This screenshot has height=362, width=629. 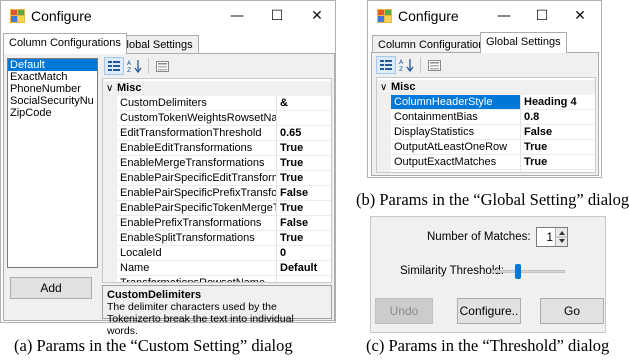 I want to click on spin-updown-icon, so click(x=561, y=237).